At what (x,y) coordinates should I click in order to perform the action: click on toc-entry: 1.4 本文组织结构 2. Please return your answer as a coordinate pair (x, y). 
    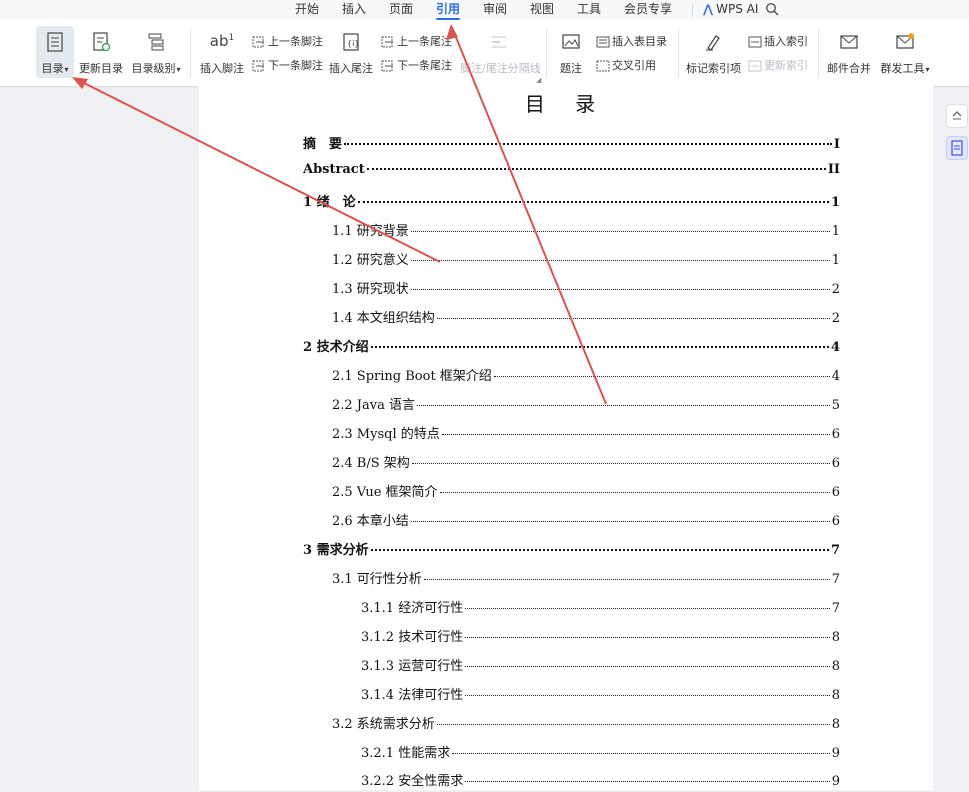
    Looking at the image, I should click on (586, 318).